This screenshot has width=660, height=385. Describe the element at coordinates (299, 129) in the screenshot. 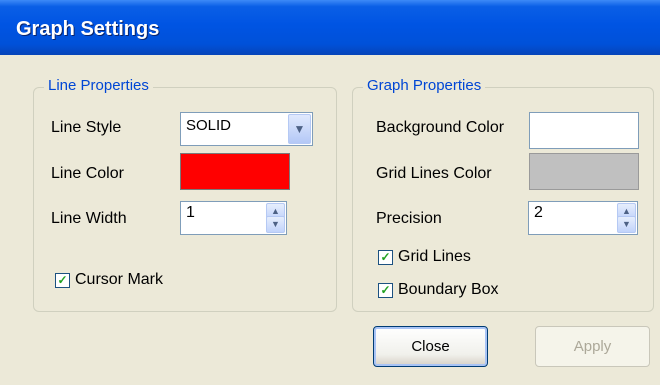

I see `chevron-down-icon: ▼` at that location.